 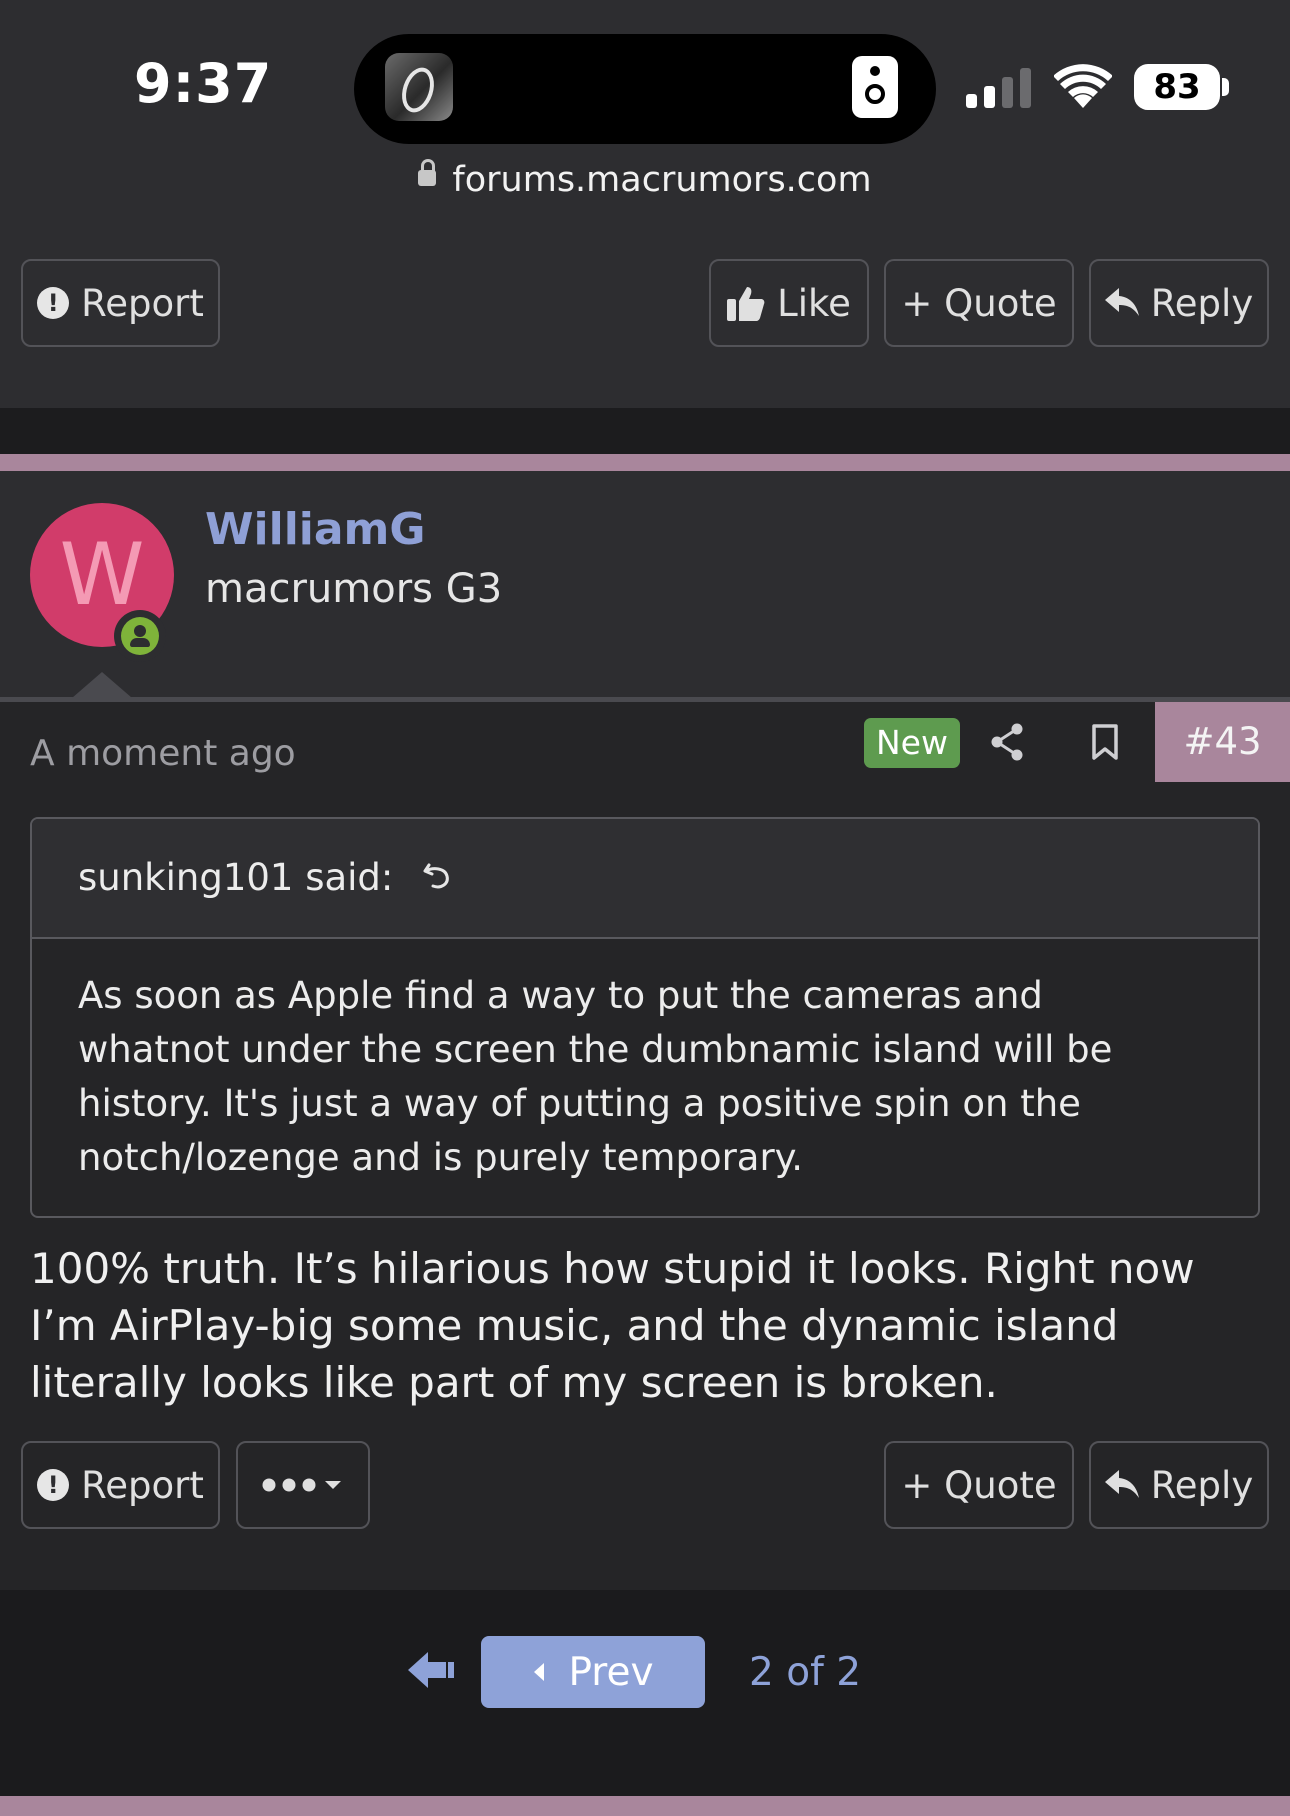 I want to click on album-art-icon, so click(x=419, y=87).